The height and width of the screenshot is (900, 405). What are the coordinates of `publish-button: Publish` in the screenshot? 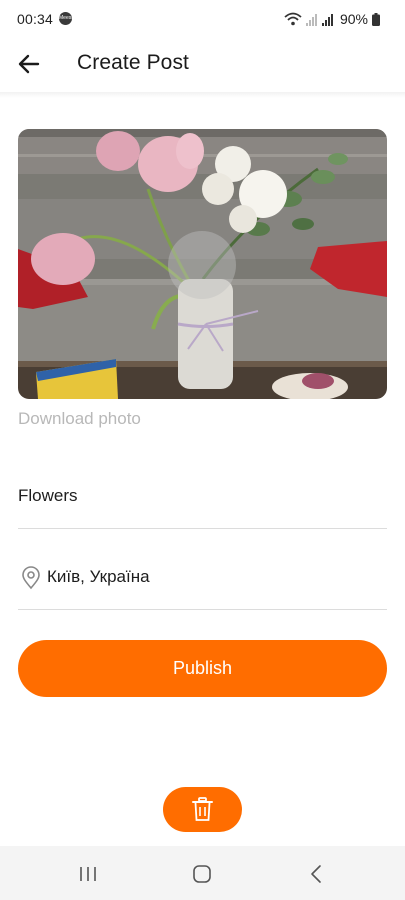 It's located at (202, 668).